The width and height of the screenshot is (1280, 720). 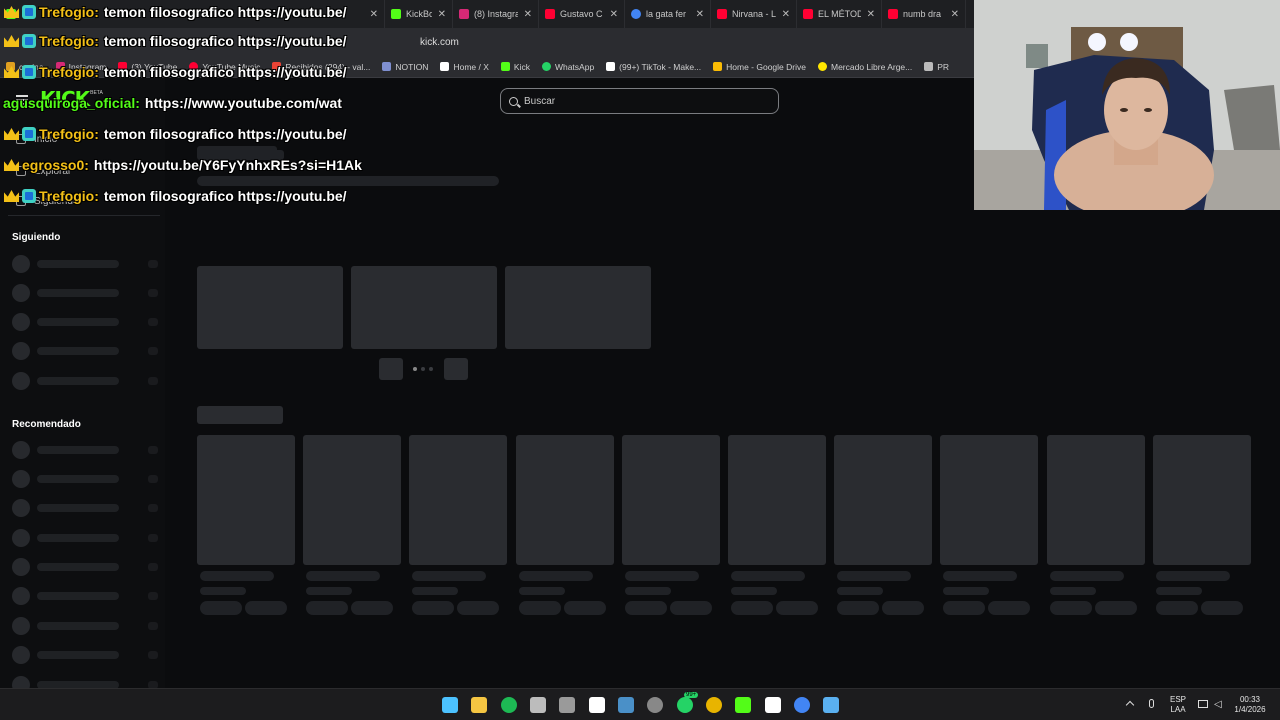 I want to click on browser-tab: (8) Instagram ✕, so click(x=496, y=14).